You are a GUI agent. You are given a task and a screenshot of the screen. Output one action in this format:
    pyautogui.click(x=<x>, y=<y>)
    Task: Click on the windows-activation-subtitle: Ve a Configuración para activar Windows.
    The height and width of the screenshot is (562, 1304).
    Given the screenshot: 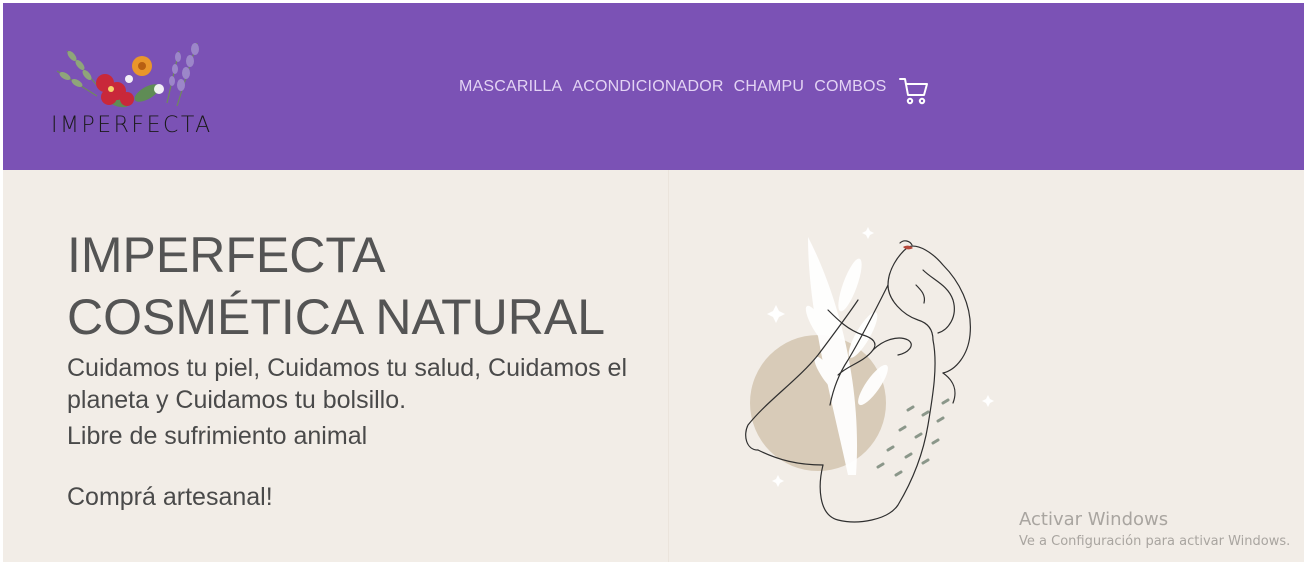 What is the action you would take?
    pyautogui.click(x=1155, y=541)
    